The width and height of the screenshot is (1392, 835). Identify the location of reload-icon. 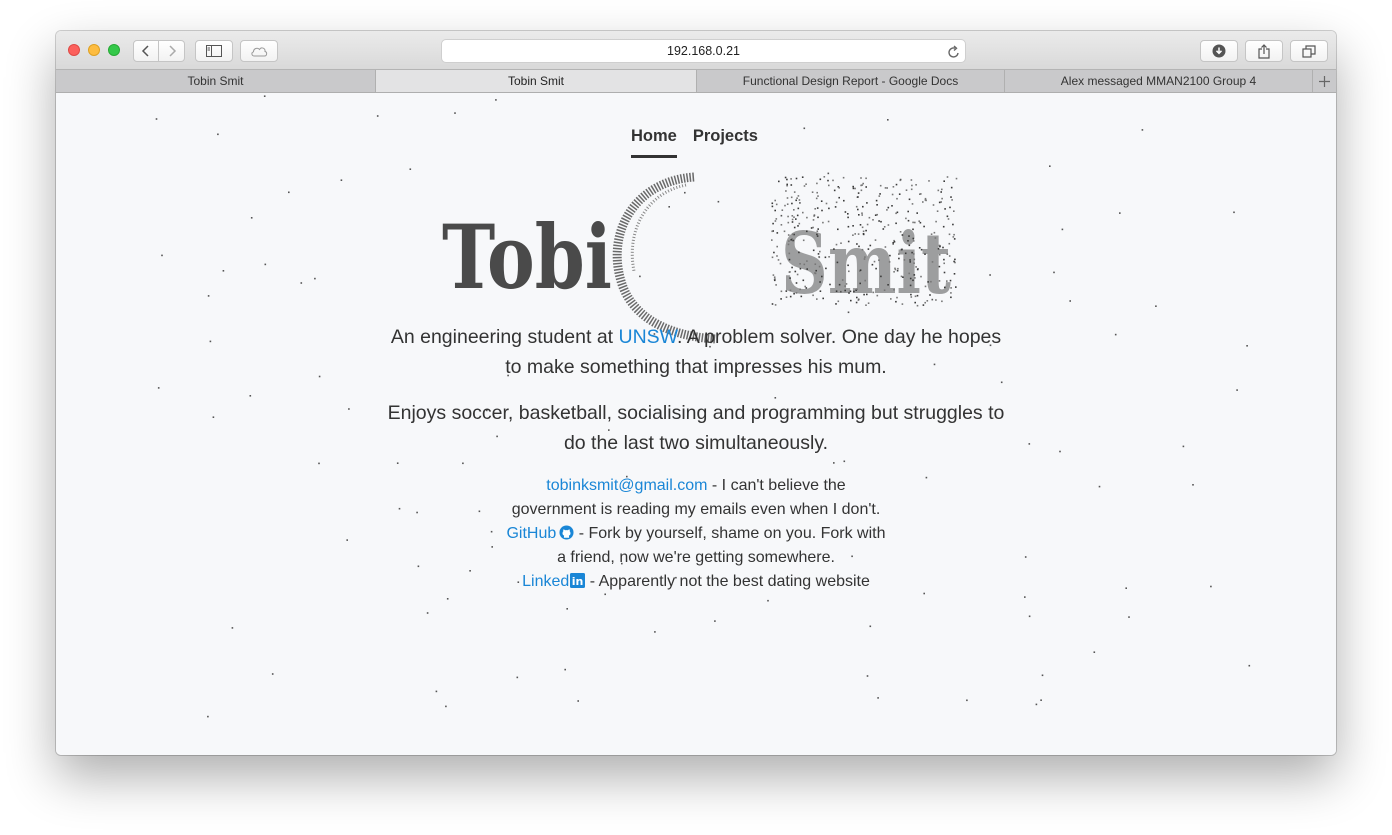
(953, 51).